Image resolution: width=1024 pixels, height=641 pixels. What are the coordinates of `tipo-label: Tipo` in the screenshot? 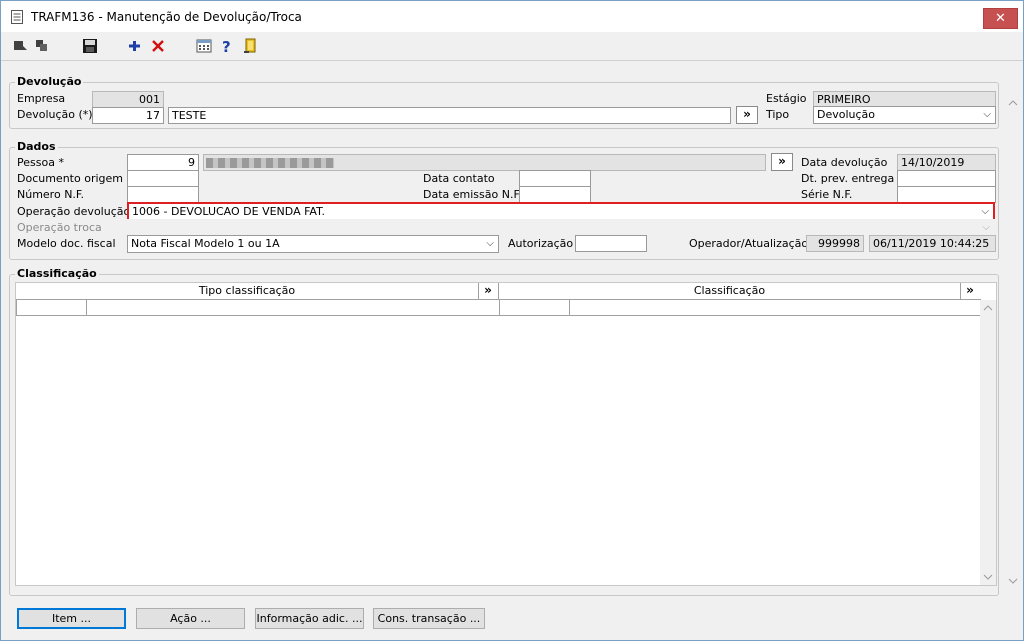 It's located at (778, 114).